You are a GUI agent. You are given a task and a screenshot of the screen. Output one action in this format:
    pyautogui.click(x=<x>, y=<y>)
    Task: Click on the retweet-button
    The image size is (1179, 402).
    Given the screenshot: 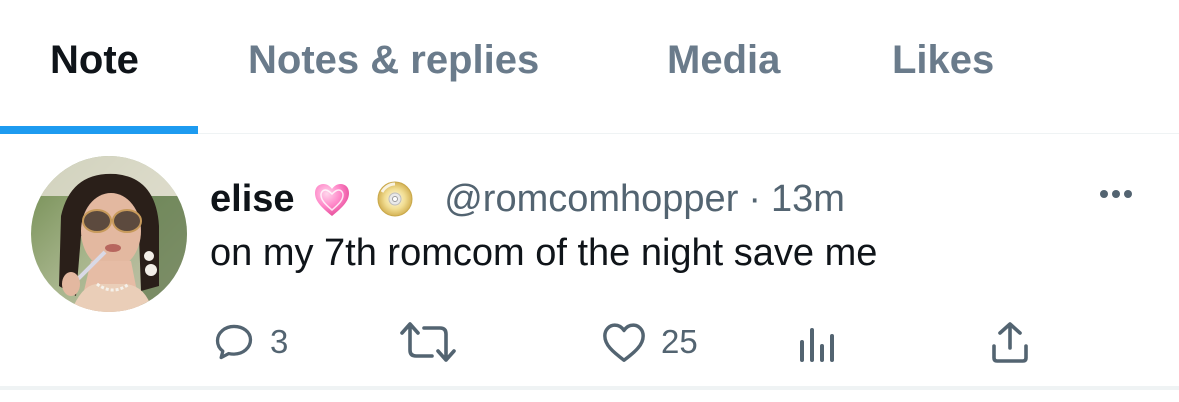 What is the action you would take?
    pyautogui.click(x=428, y=342)
    